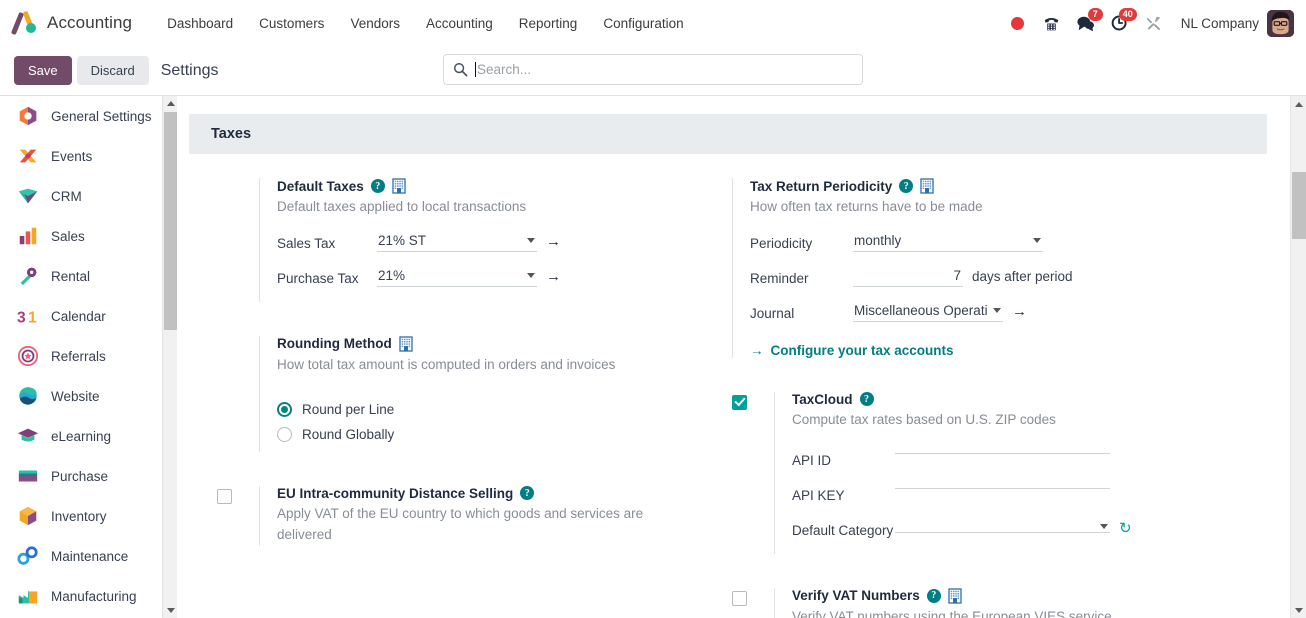 The image size is (1306, 618). What do you see at coordinates (1002, 486) in the screenshot?
I see `api-key-input` at bounding box center [1002, 486].